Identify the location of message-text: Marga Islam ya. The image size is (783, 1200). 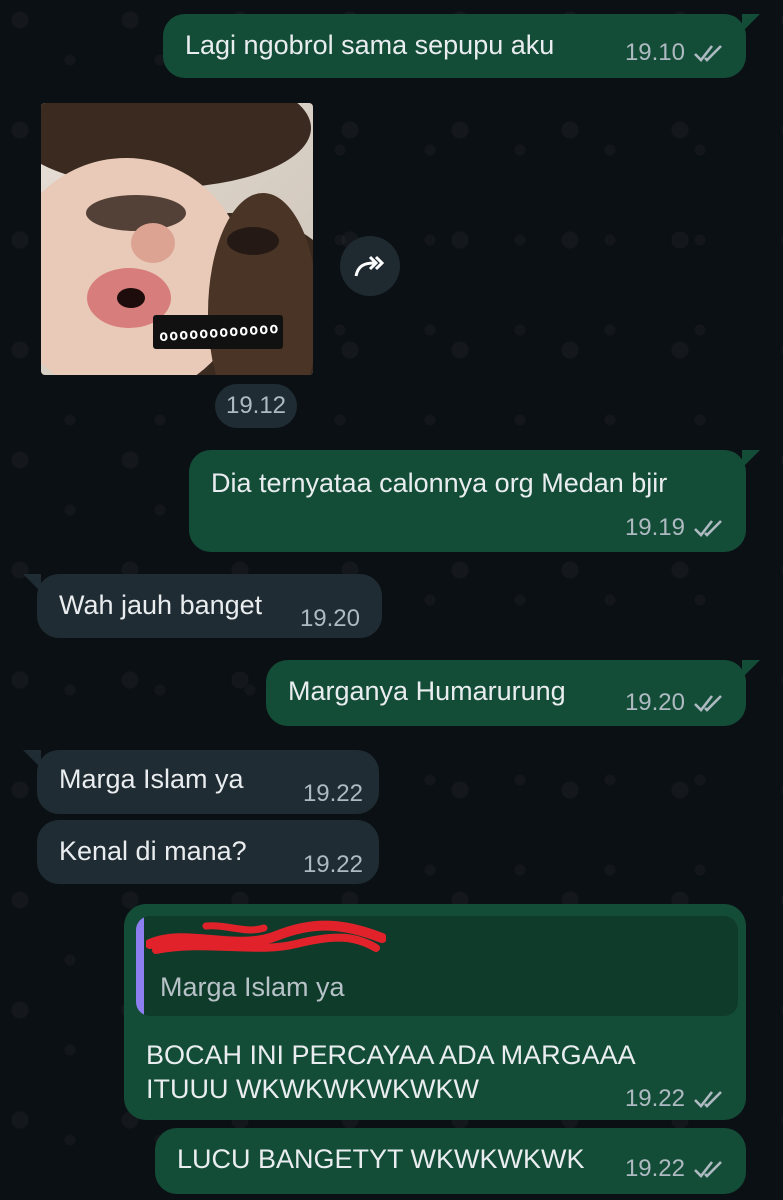
(151, 779).